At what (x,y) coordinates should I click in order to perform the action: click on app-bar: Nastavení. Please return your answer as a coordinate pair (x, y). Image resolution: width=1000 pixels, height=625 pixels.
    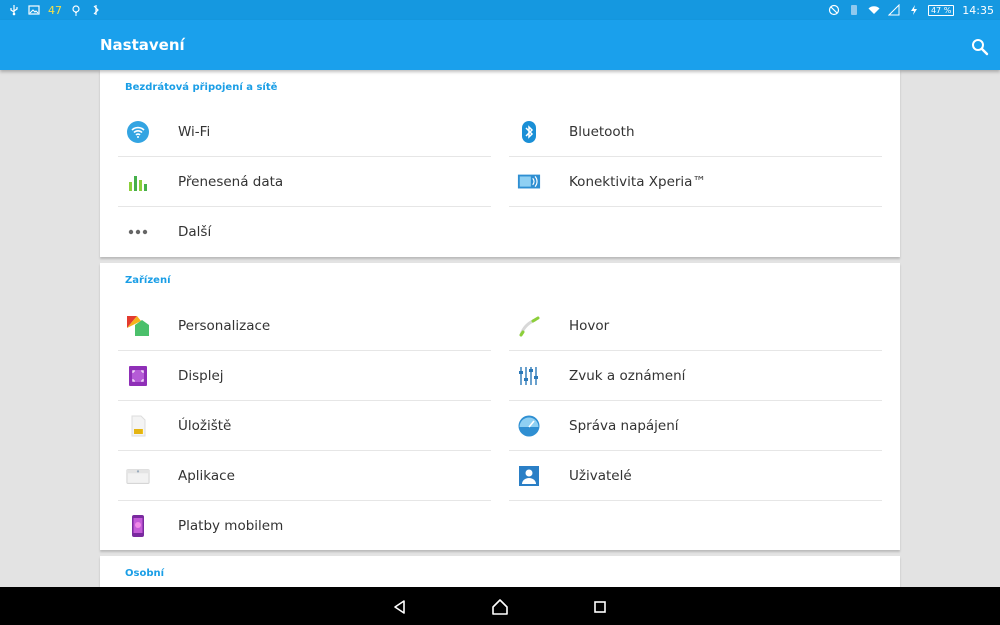
    Looking at the image, I should click on (500, 45).